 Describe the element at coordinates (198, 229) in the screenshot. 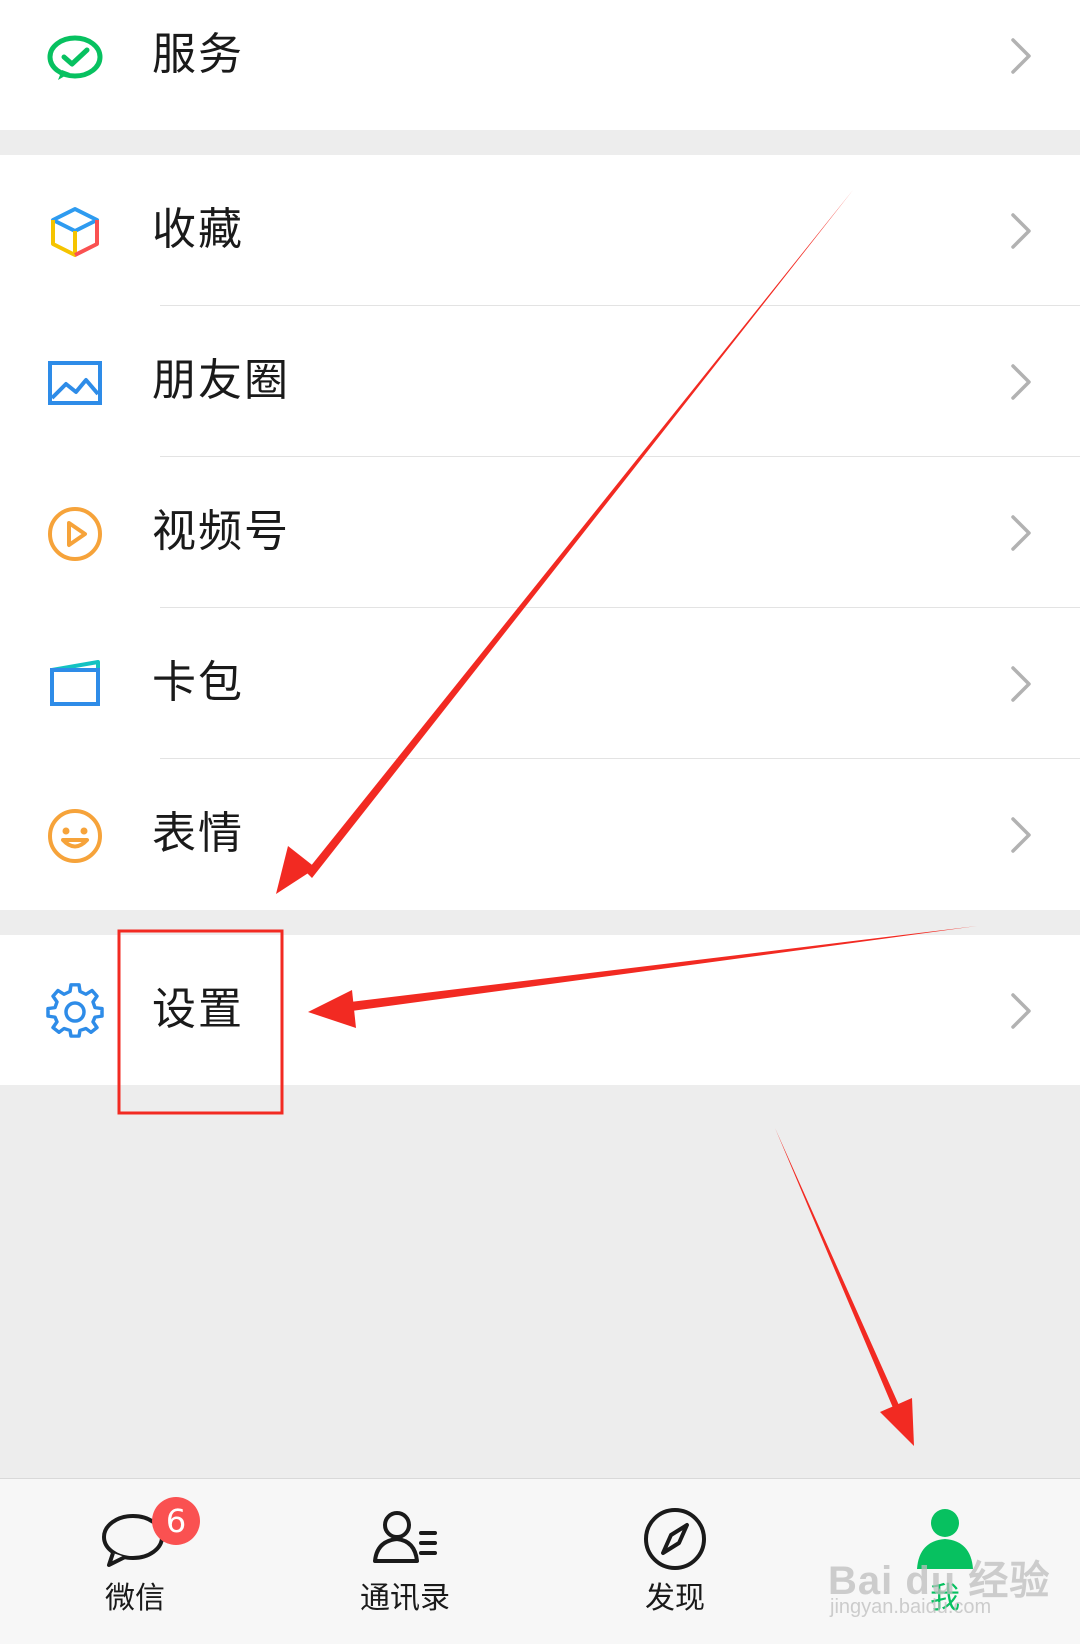

I see `menu-item-label: 收藏` at that location.